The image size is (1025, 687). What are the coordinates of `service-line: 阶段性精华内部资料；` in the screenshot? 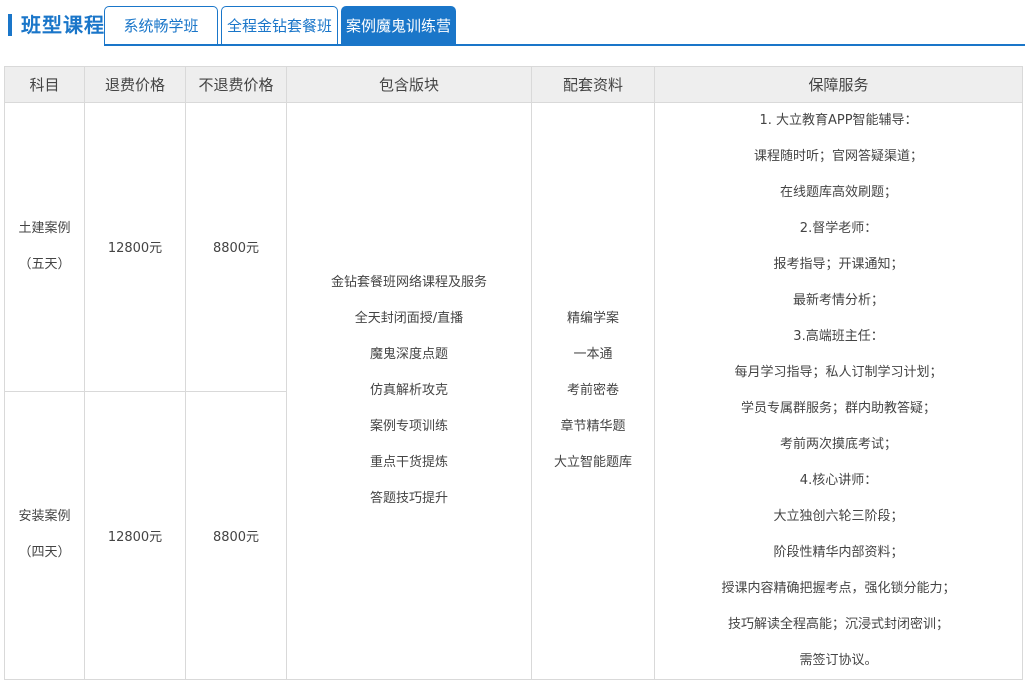 It's located at (838, 552).